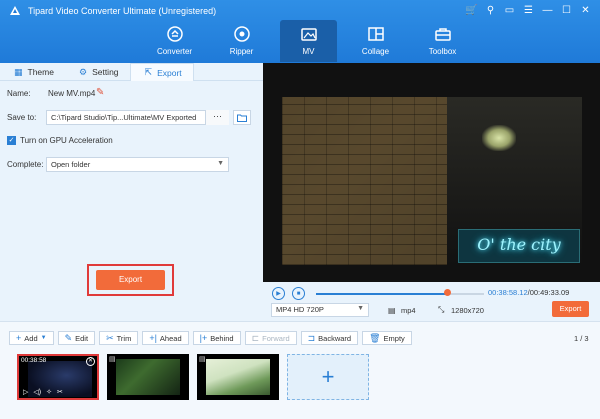 This screenshot has width=600, height=419. Describe the element at coordinates (329, 338) in the screenshot. I see `backward-button: ⊐ Backward` at that location.